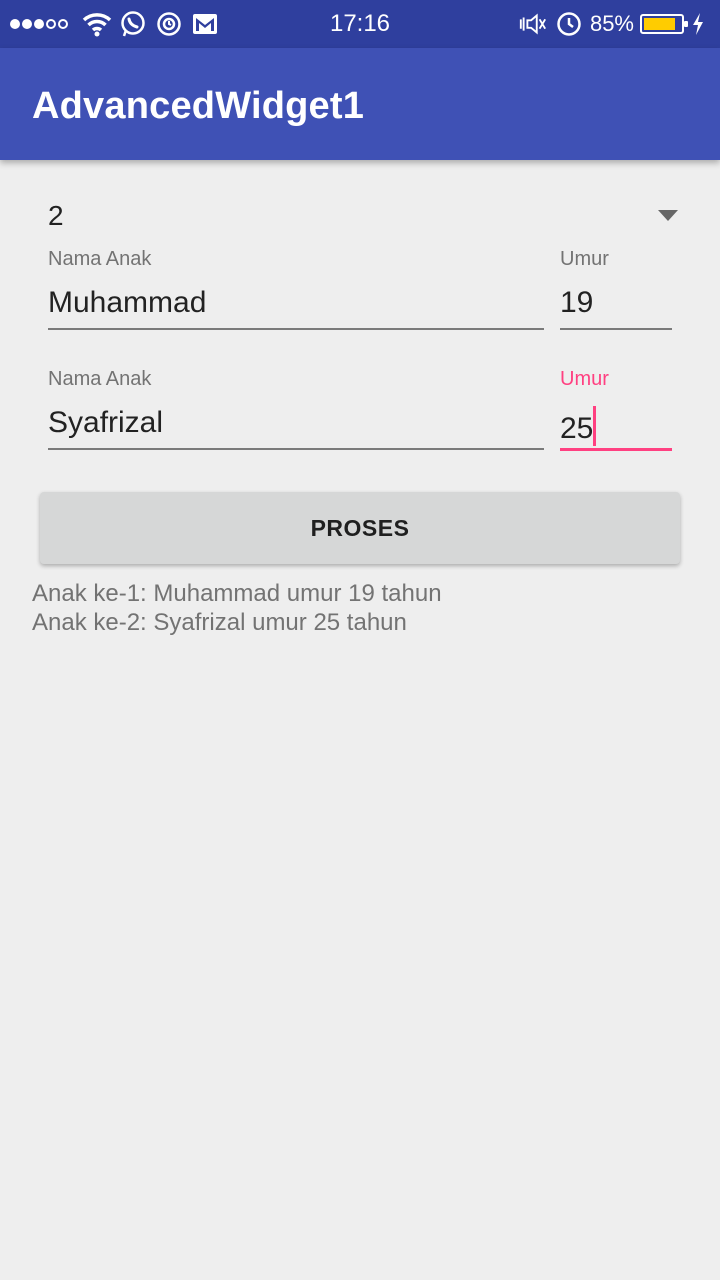  Describe the element at coordinates (577, 428) in the screenshot. I see `child-2-age-value: 25` at that location.